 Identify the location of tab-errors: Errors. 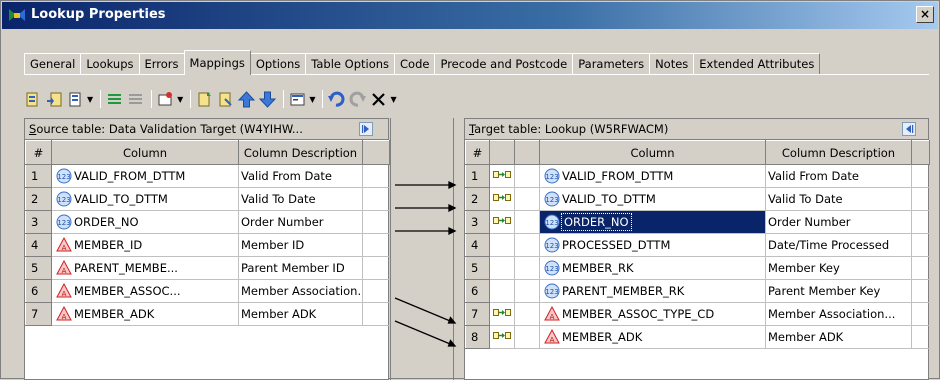
(161, 64).